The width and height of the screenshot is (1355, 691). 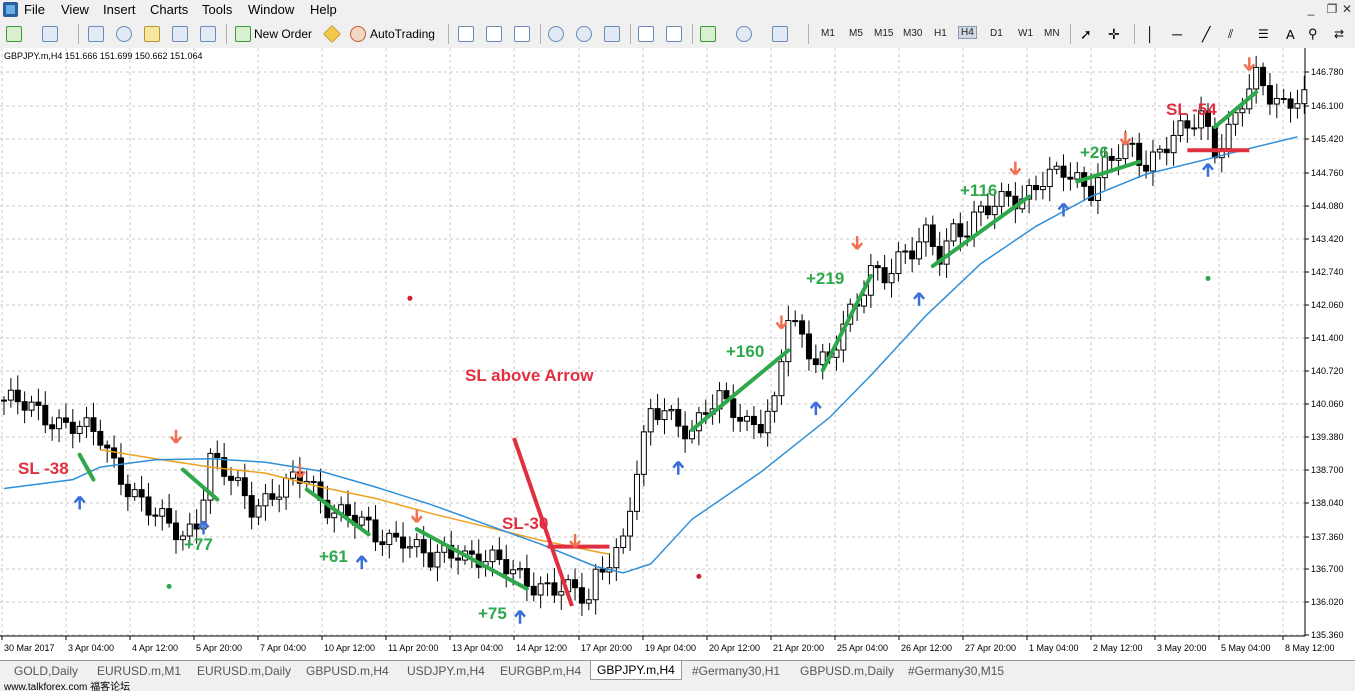 I want to click on auto-scroll-icon, so click(x=674, y=34).